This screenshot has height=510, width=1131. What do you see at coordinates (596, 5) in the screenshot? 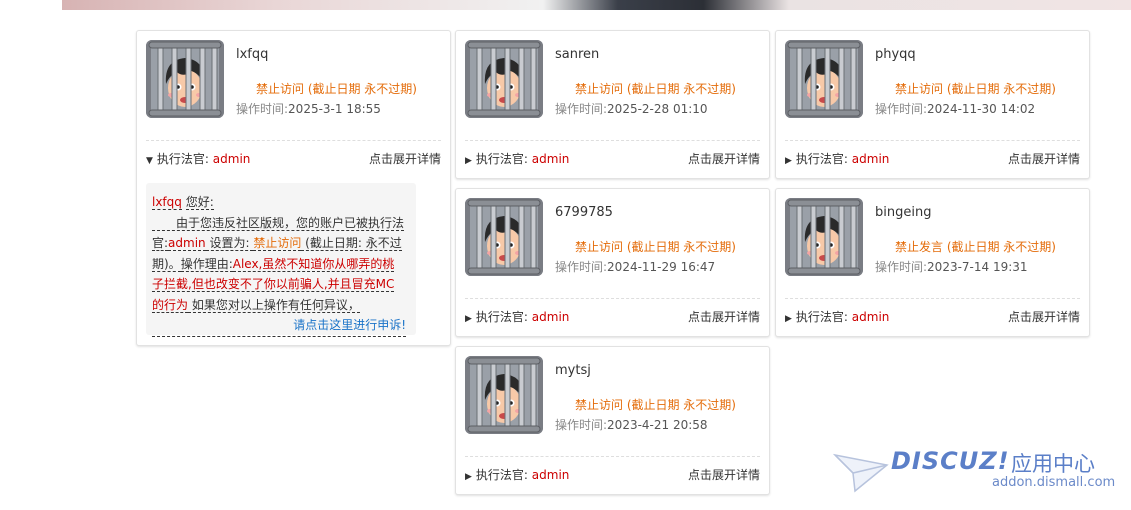
I see `top-banner-image` at bounding box center [596, 5].